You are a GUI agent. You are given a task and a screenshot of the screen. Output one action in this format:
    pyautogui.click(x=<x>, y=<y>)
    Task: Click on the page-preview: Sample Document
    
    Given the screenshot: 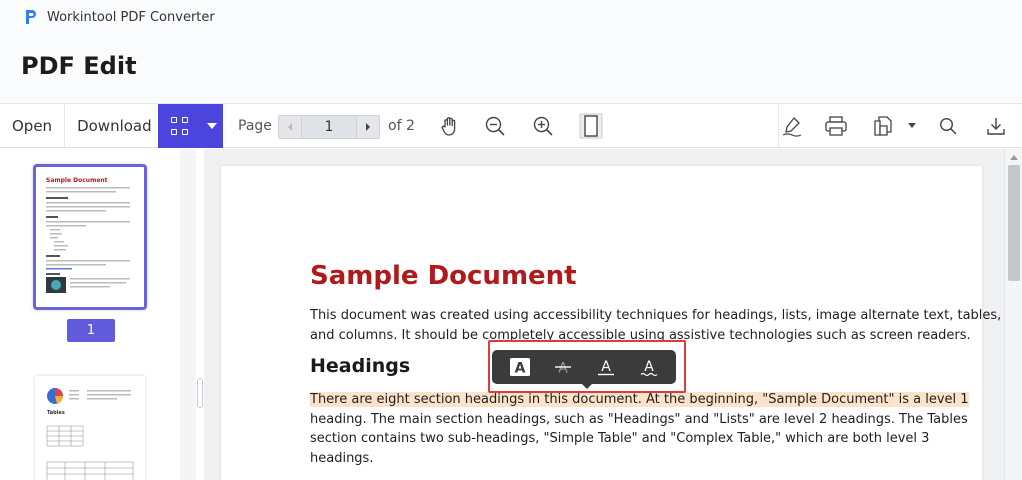 What is the action you would take?
    pyautogui.click(x=88, y=235)
    